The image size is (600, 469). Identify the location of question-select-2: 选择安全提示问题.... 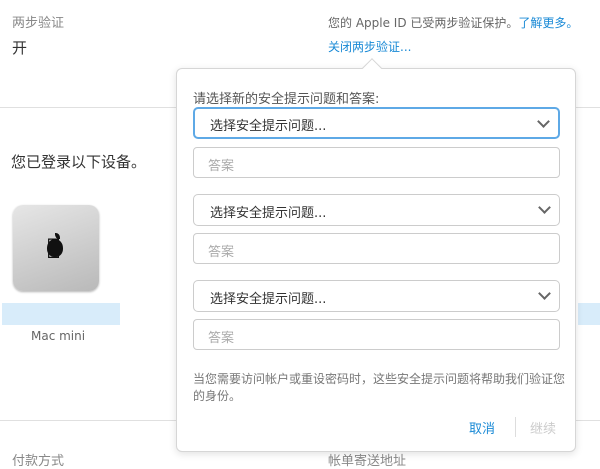
(376, 210).